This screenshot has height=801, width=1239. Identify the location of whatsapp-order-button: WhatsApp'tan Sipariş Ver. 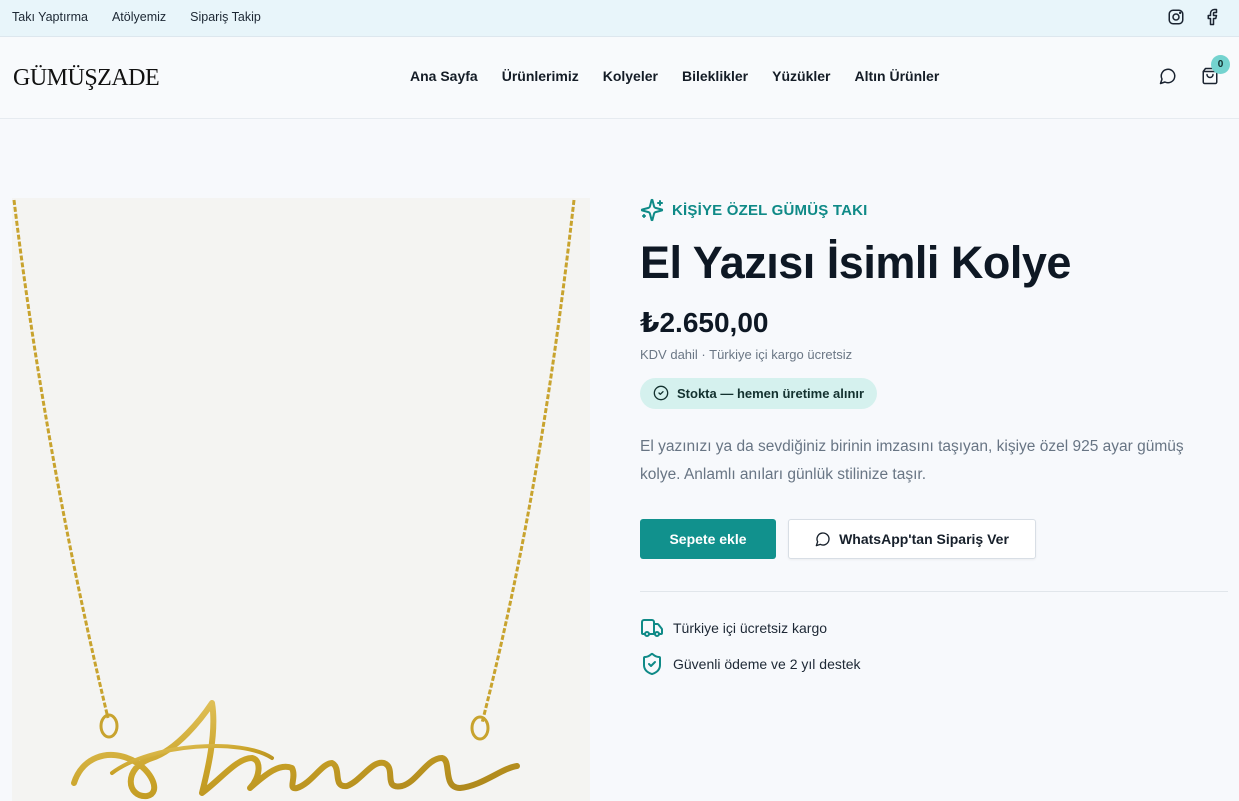
(912, 538).